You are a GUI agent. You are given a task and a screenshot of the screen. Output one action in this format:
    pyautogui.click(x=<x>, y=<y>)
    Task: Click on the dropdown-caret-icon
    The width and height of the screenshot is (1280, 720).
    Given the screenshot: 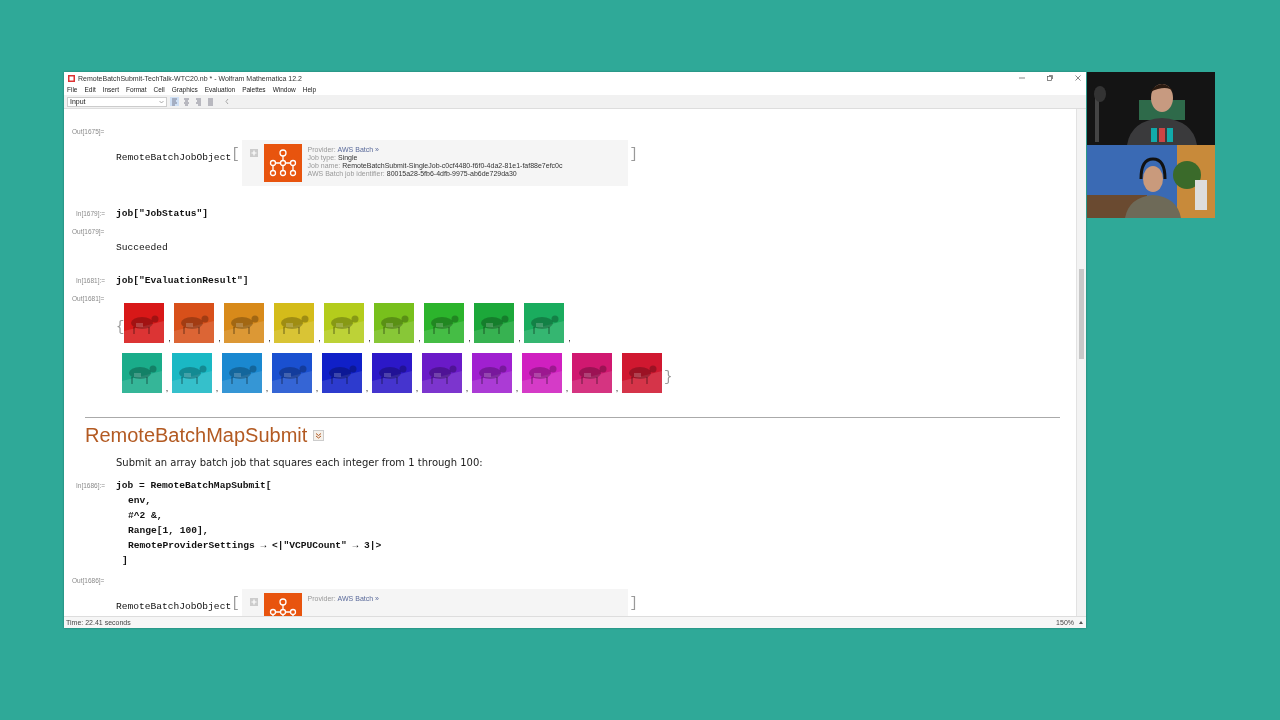 What is the action you would take?
    pyautogui.click(x=161, y=101)
    